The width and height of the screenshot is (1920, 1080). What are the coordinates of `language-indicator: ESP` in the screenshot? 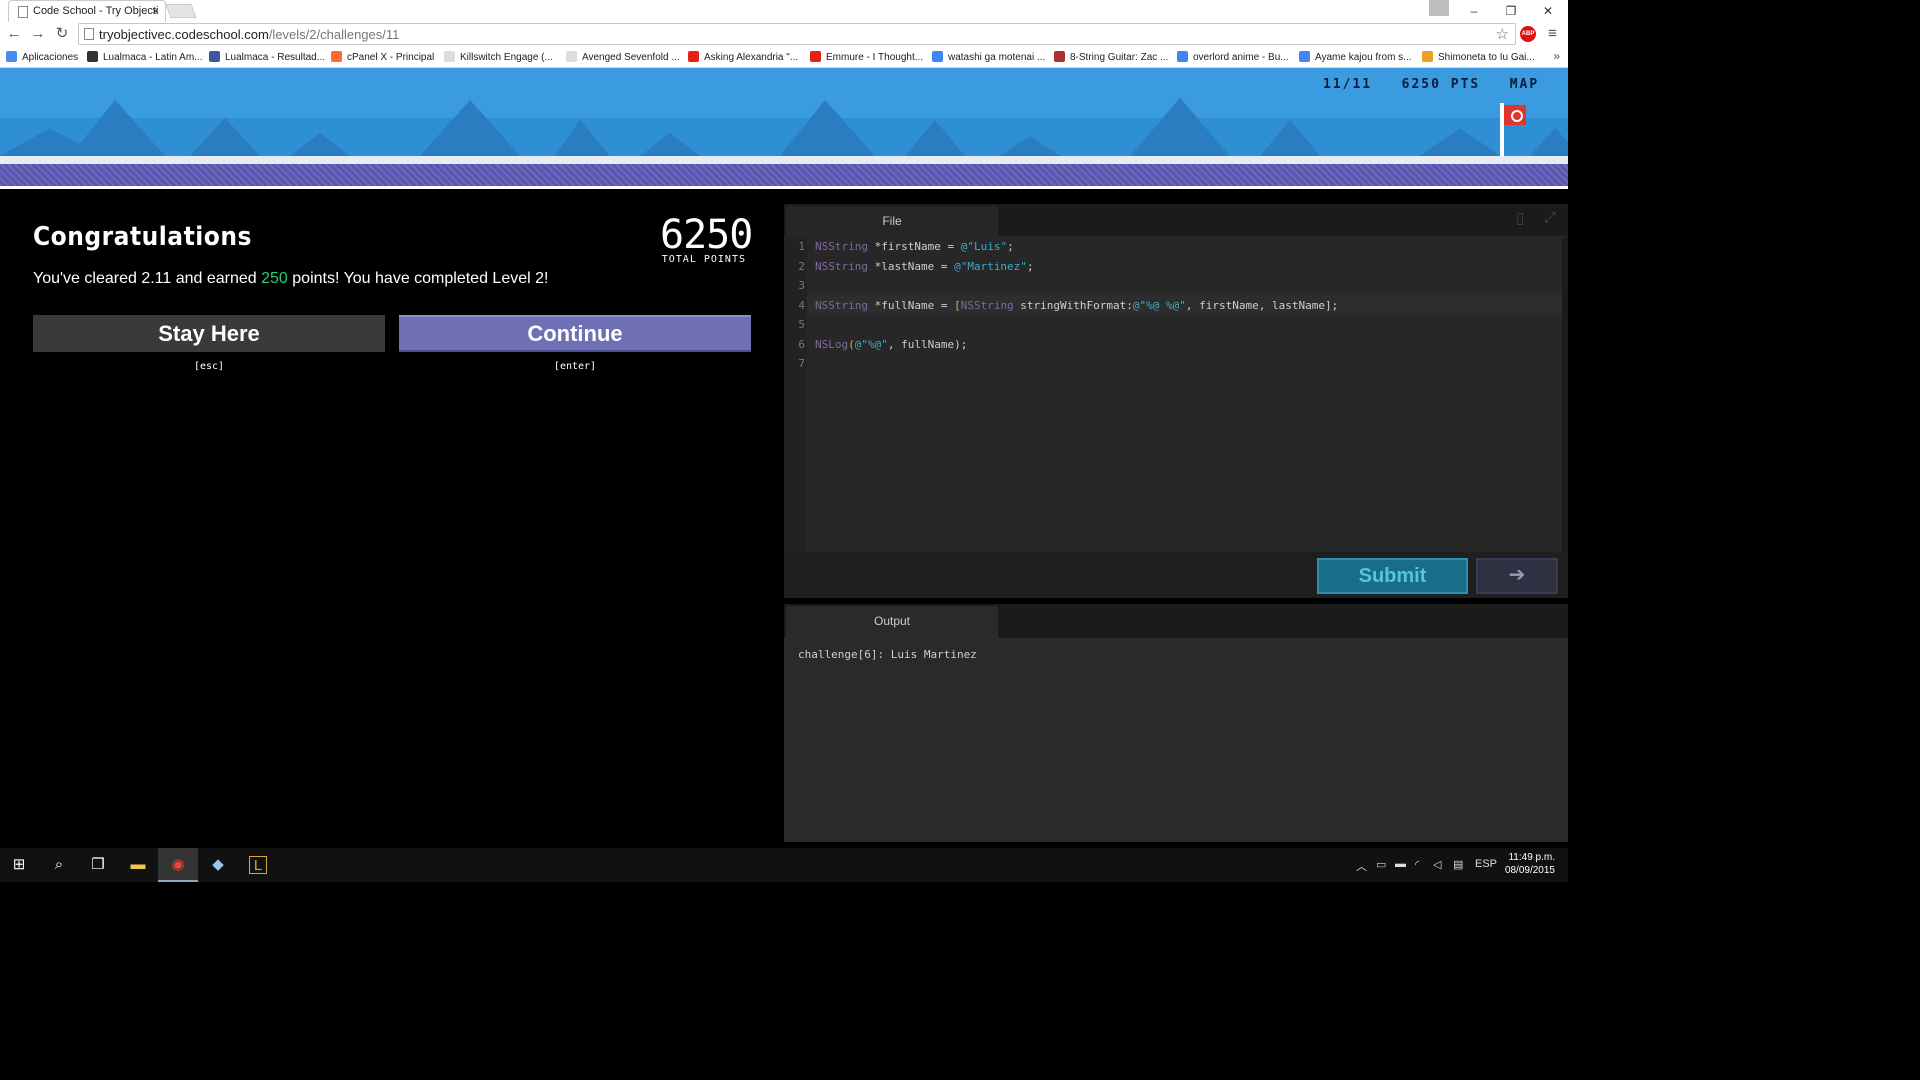 It's located at (1486, 864).